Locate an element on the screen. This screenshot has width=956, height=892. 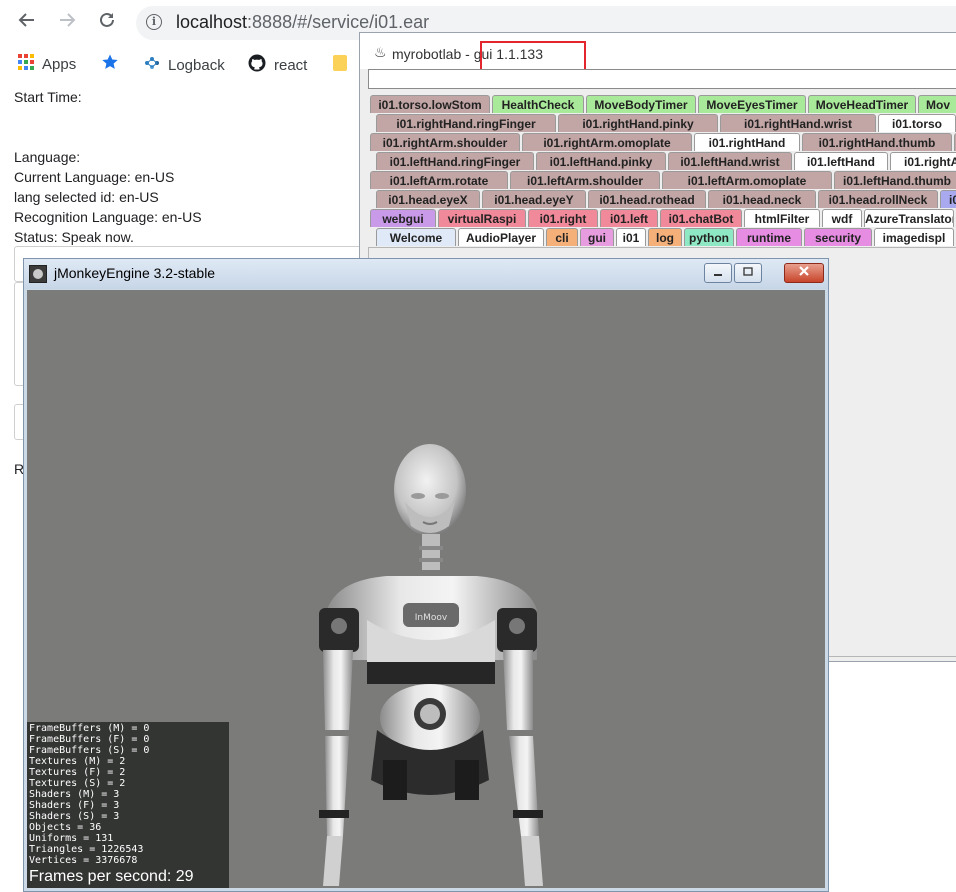
tab-i01-lefthand-pinky: i01.leftHand.pinky is located at coordinates (601, 161).